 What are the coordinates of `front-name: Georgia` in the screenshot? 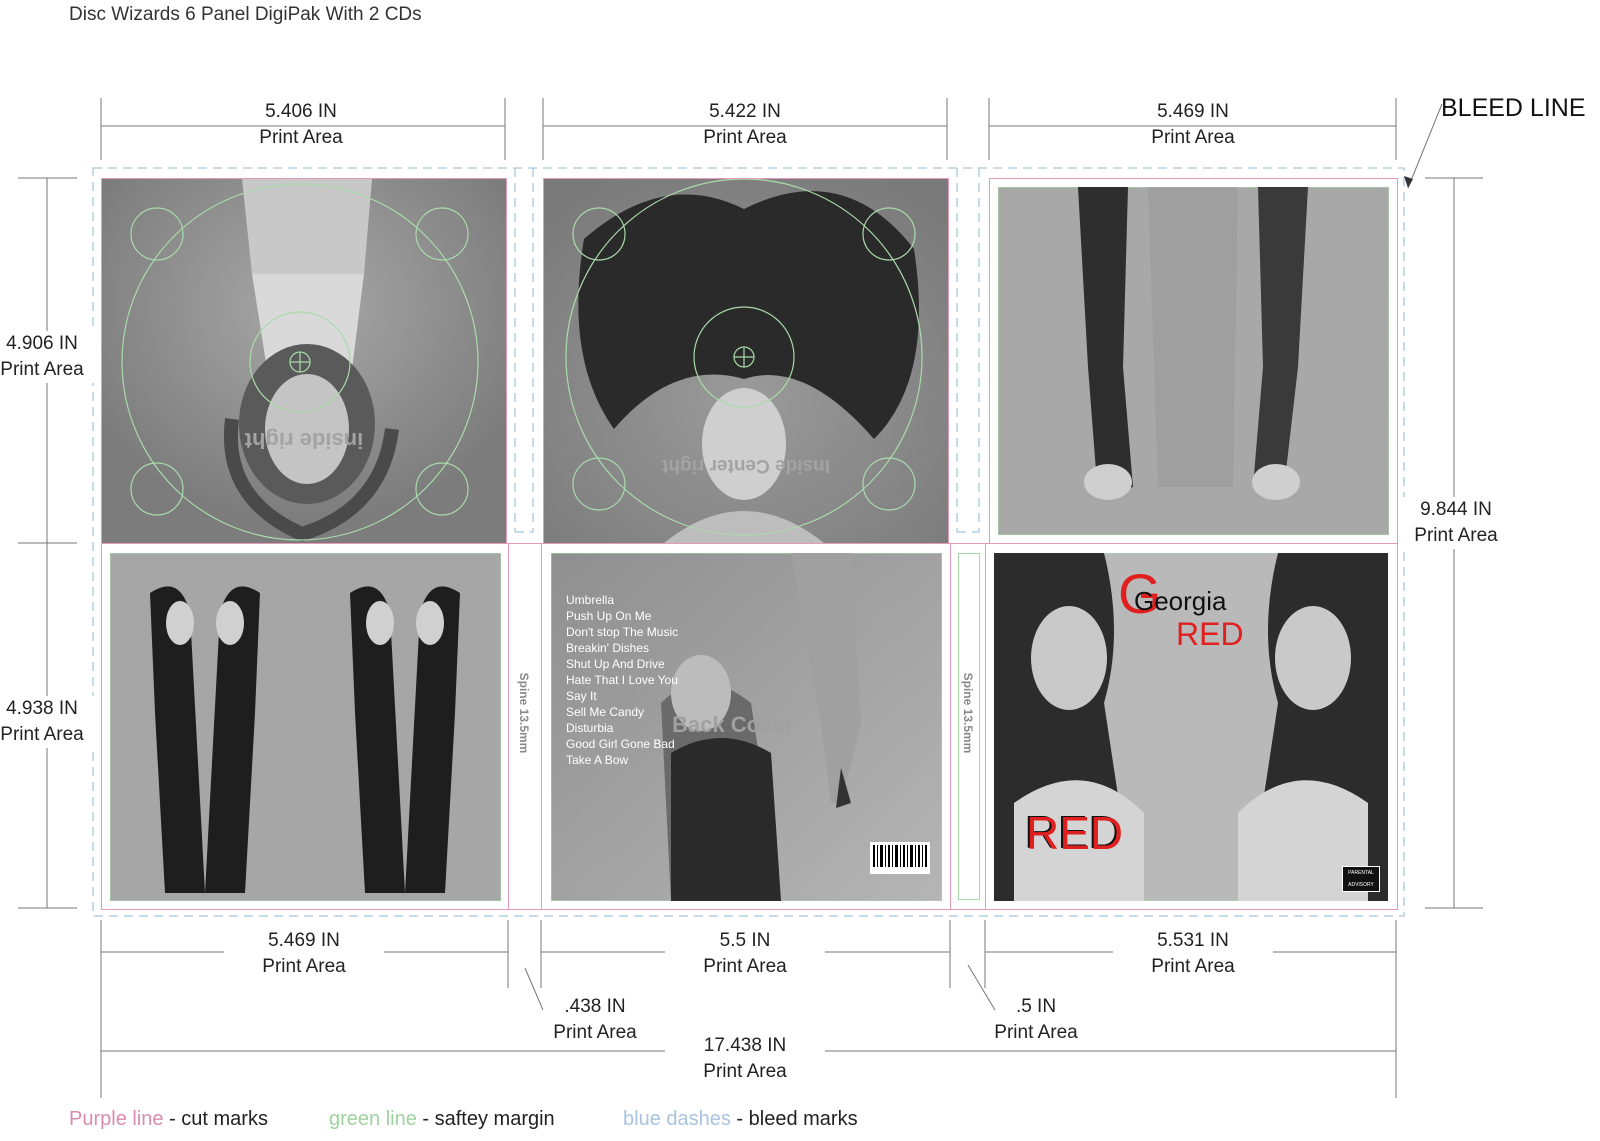 It's located at (1180, 601).